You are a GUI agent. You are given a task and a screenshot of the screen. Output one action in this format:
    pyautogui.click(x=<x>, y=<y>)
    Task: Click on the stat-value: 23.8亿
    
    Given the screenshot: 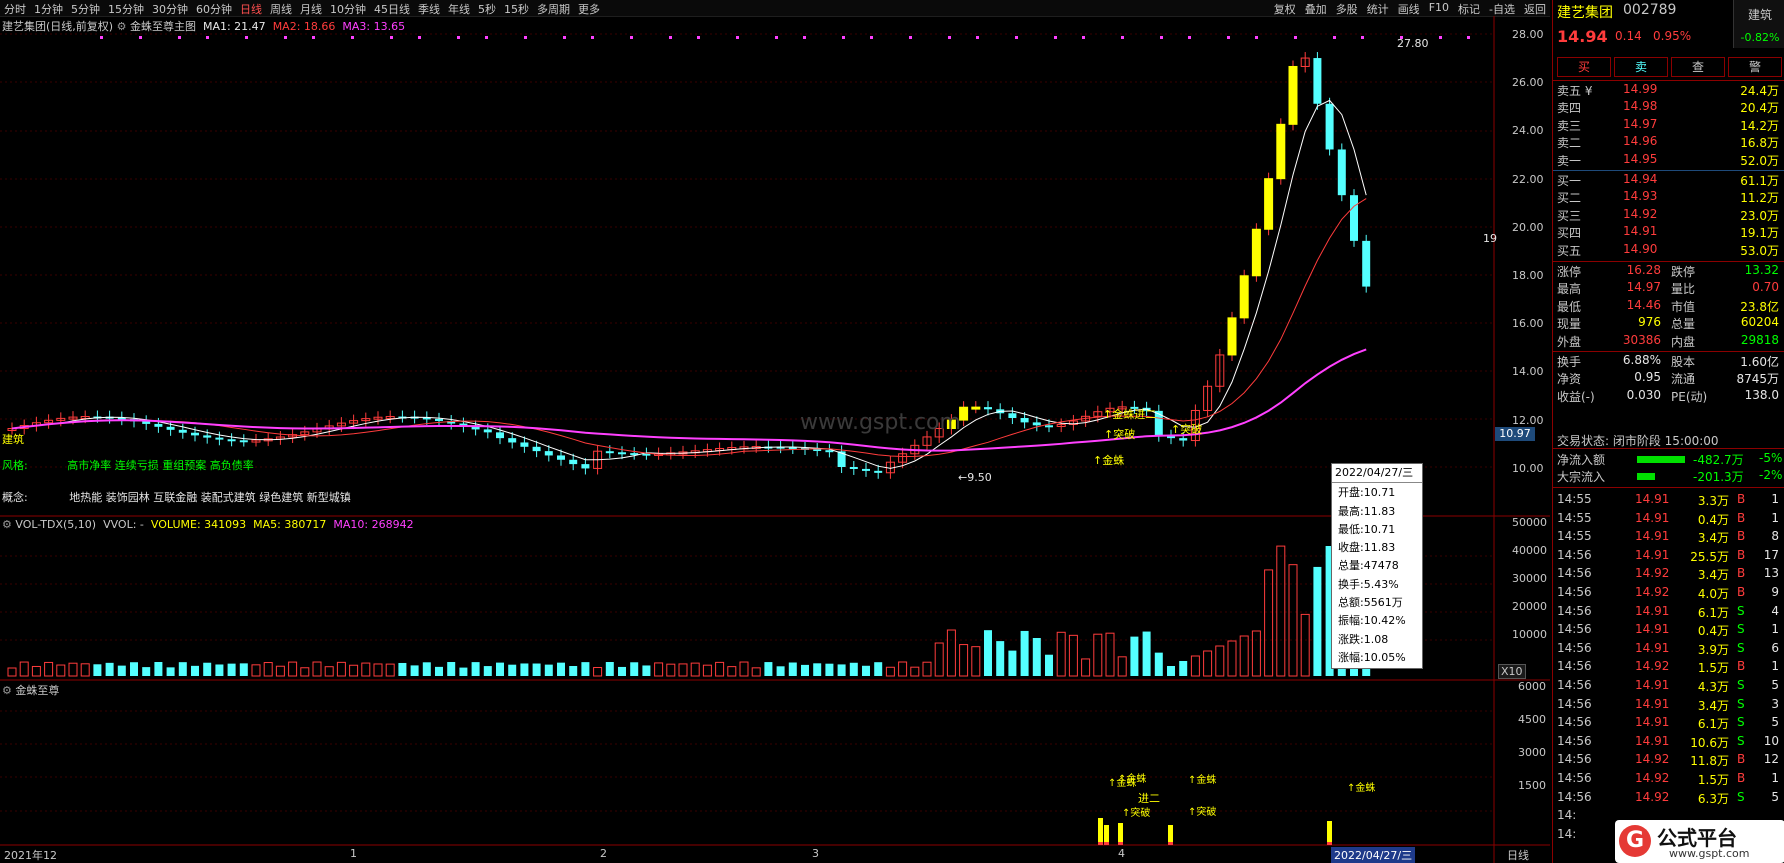 What is the action you would take?
    pyautogui.click(x=1759, y=306)
    